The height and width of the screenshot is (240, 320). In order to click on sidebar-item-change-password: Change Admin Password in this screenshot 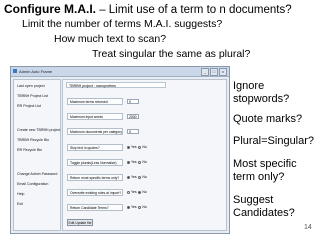, I will do `click(37, 174)`.